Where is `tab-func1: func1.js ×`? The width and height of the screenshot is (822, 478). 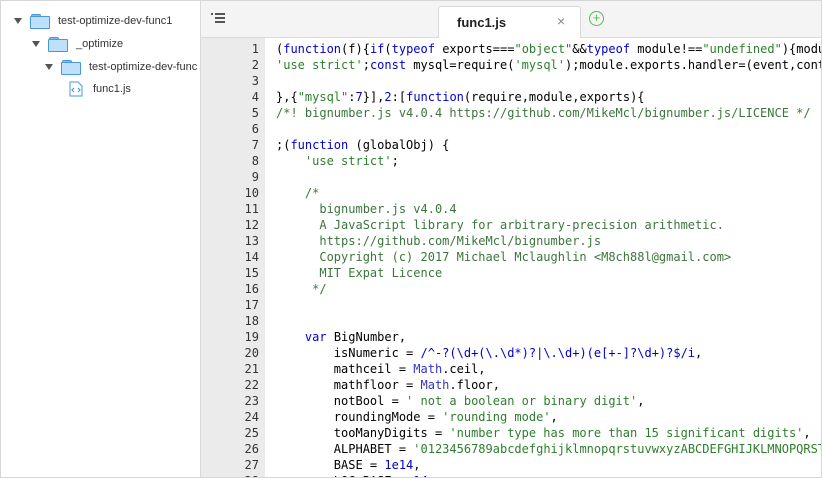 tab-func1: func1.js × is located at coordinates (509, 22).